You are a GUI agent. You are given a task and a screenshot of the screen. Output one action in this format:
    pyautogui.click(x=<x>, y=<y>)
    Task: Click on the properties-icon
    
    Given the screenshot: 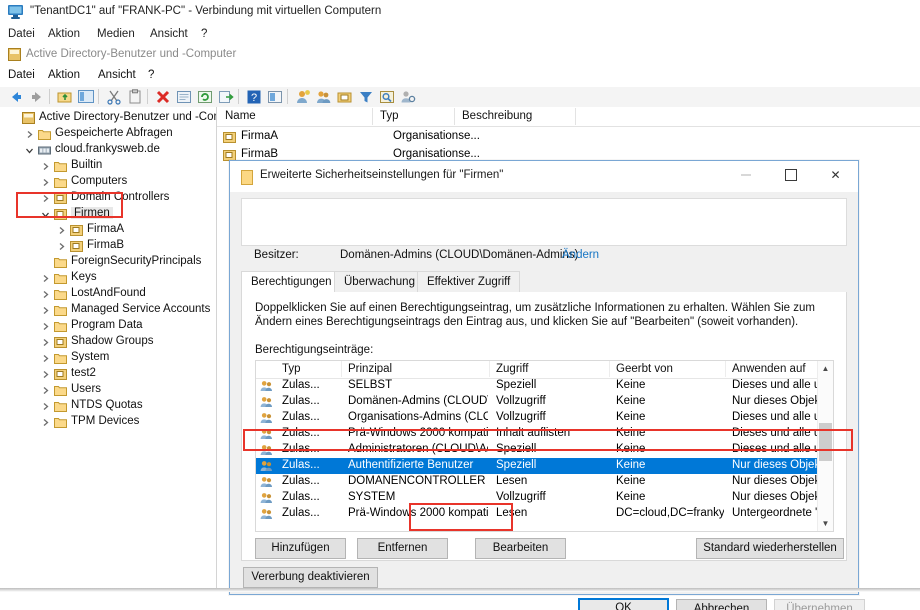 What is the action you would take?
    pyautogui.click(x=184, y=97)
    